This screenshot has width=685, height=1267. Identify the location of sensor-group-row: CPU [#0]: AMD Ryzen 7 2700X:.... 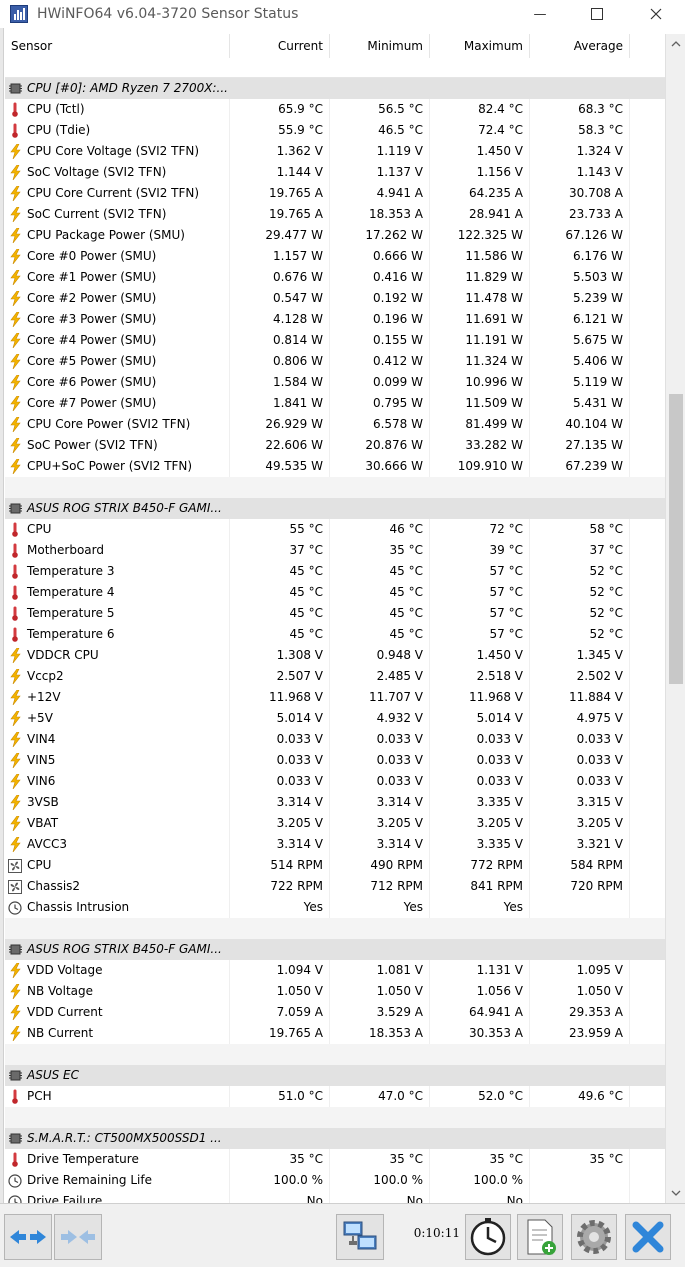
(335, 88).